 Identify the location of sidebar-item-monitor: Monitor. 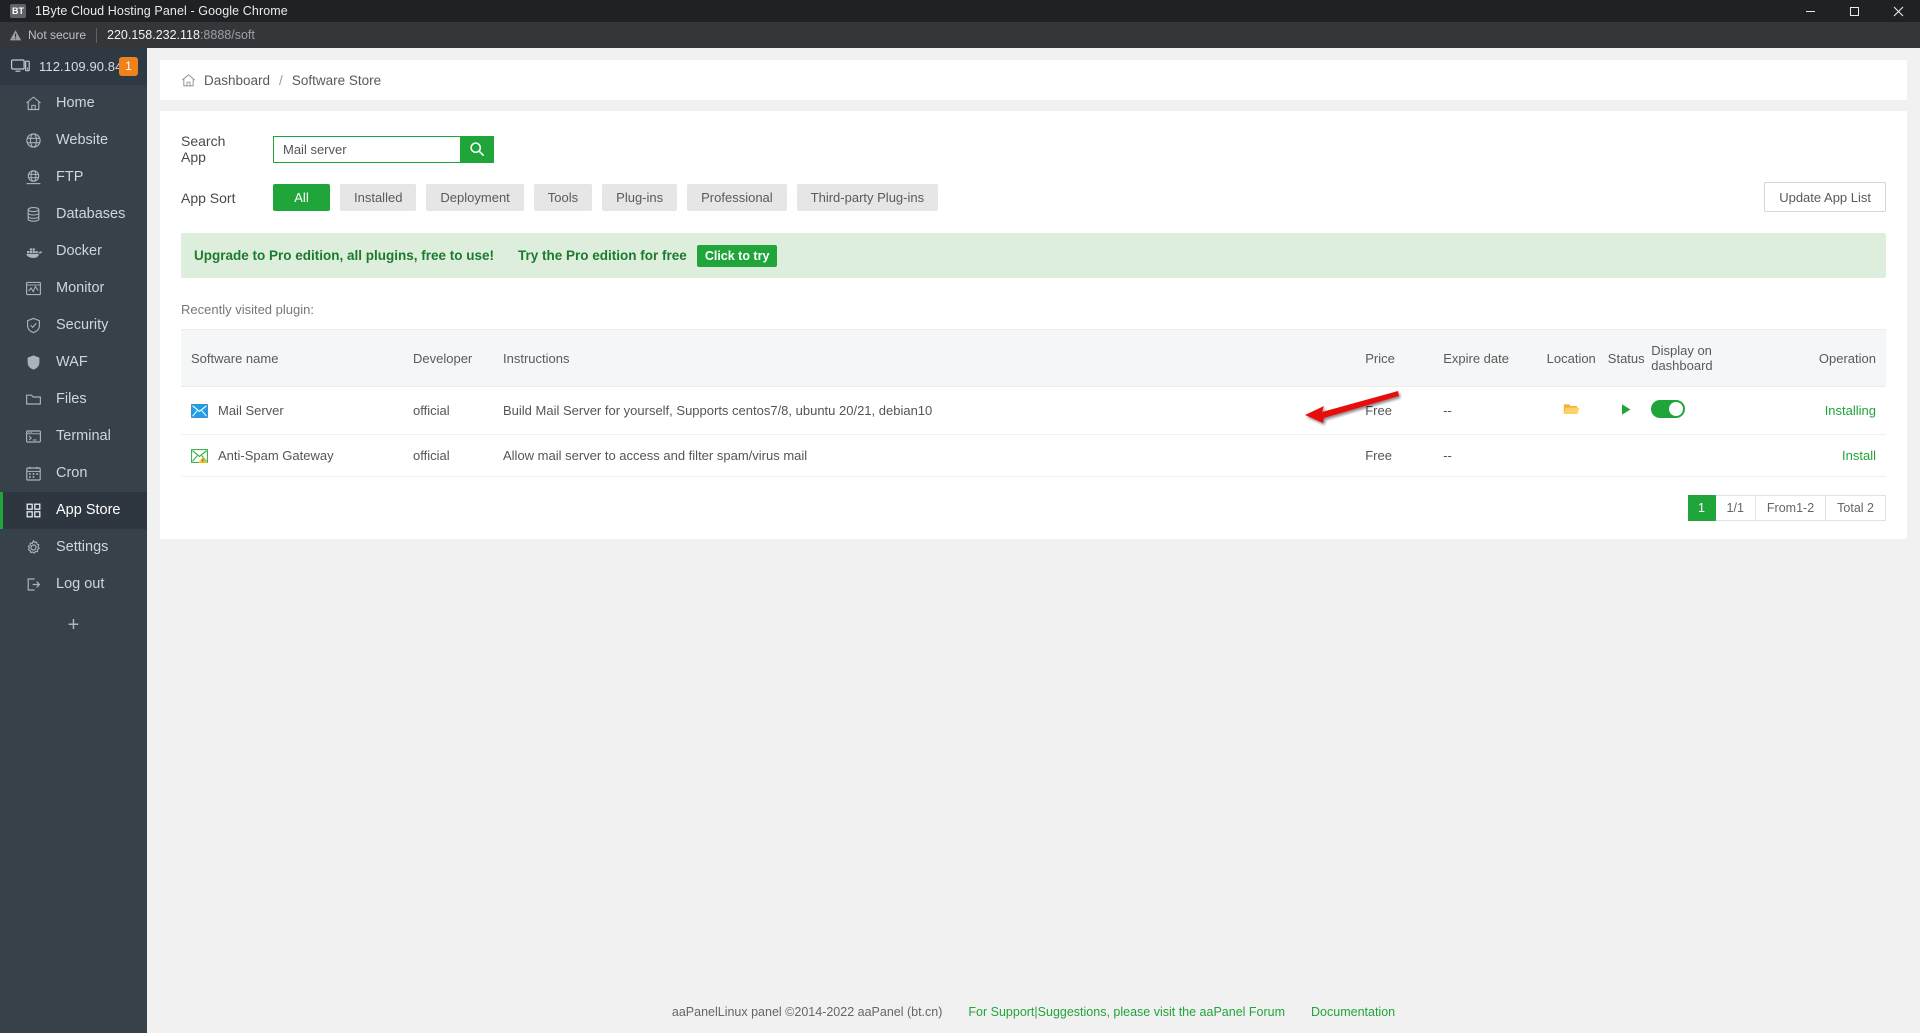
(73, 288).